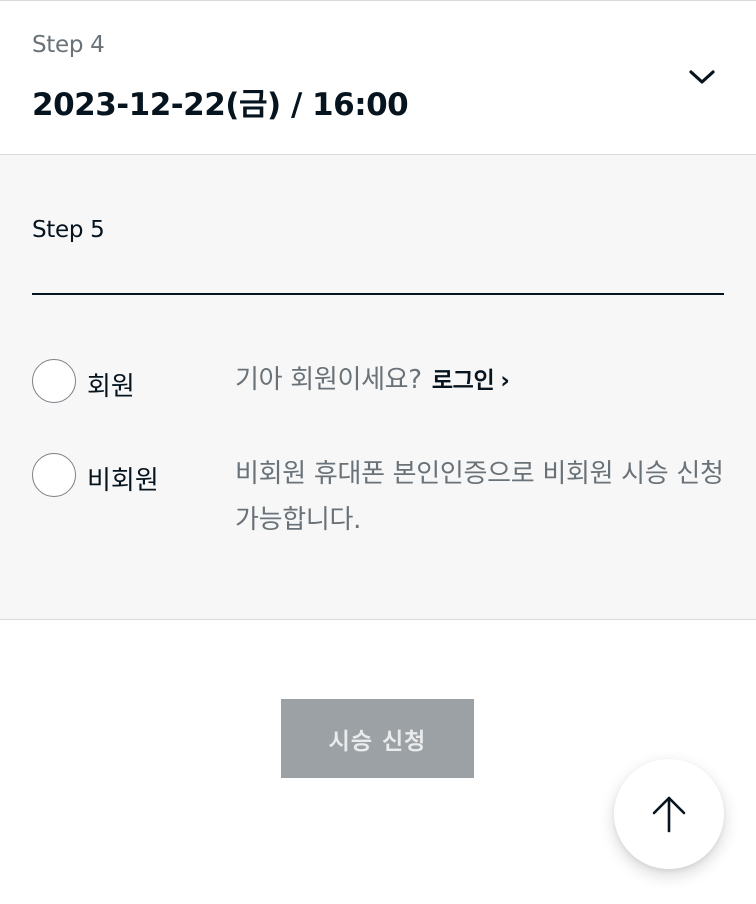 The width and height of the screenshot is (756, 904). I want to click on option-non-member: 비회원 비회원 휴대폰 본인인증으로 비회원 시승 신청 가능합니다., so click(378, 503).